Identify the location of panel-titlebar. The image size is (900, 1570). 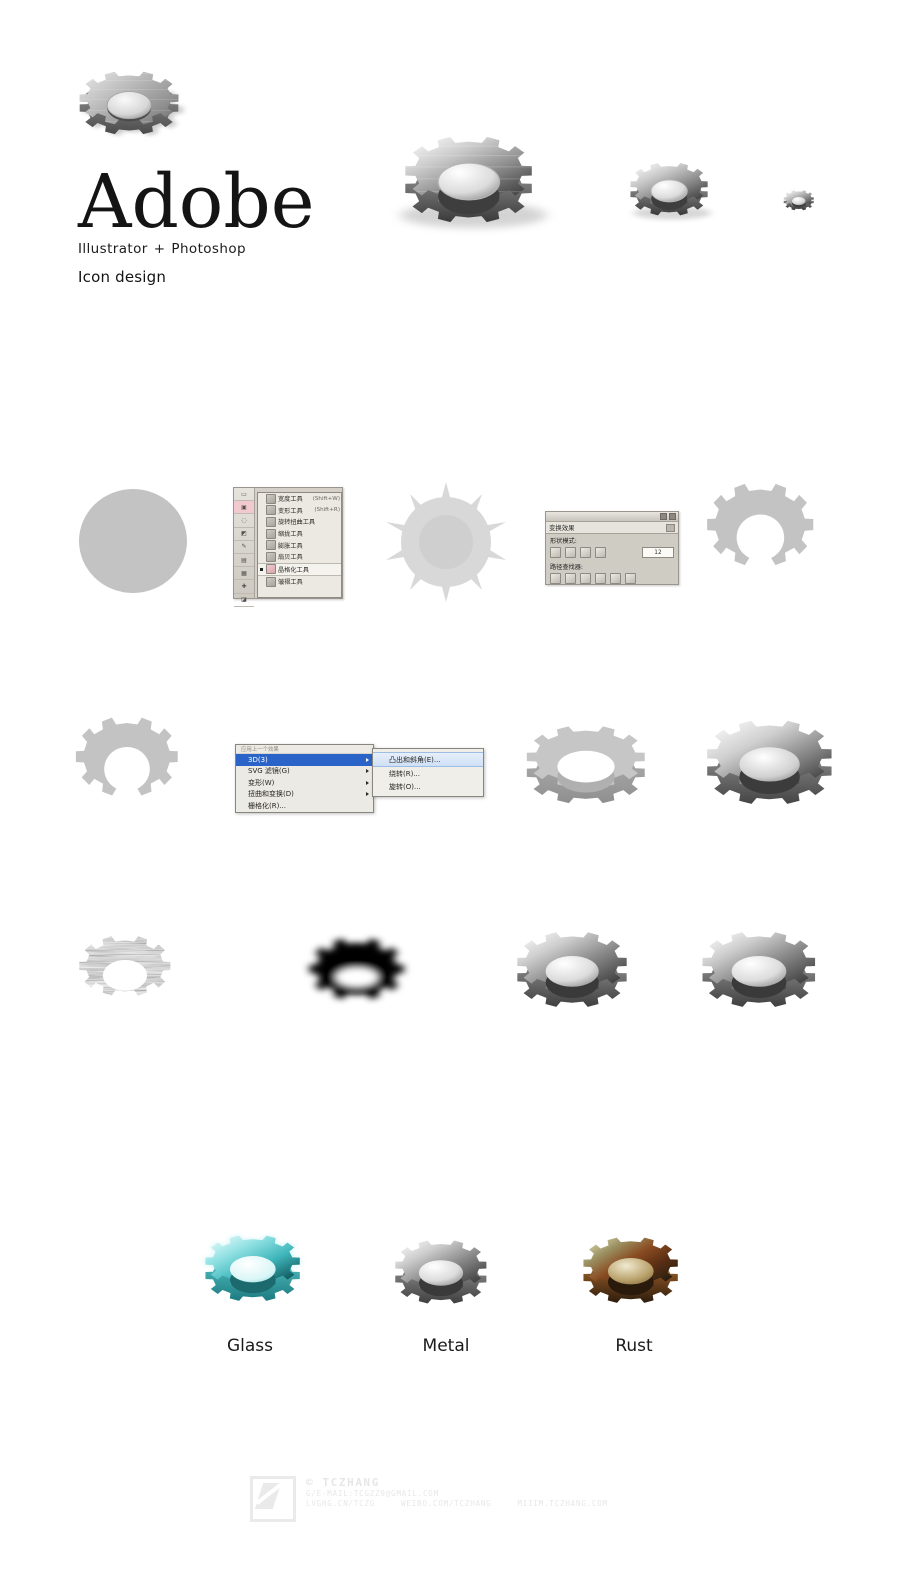
(612, 517).